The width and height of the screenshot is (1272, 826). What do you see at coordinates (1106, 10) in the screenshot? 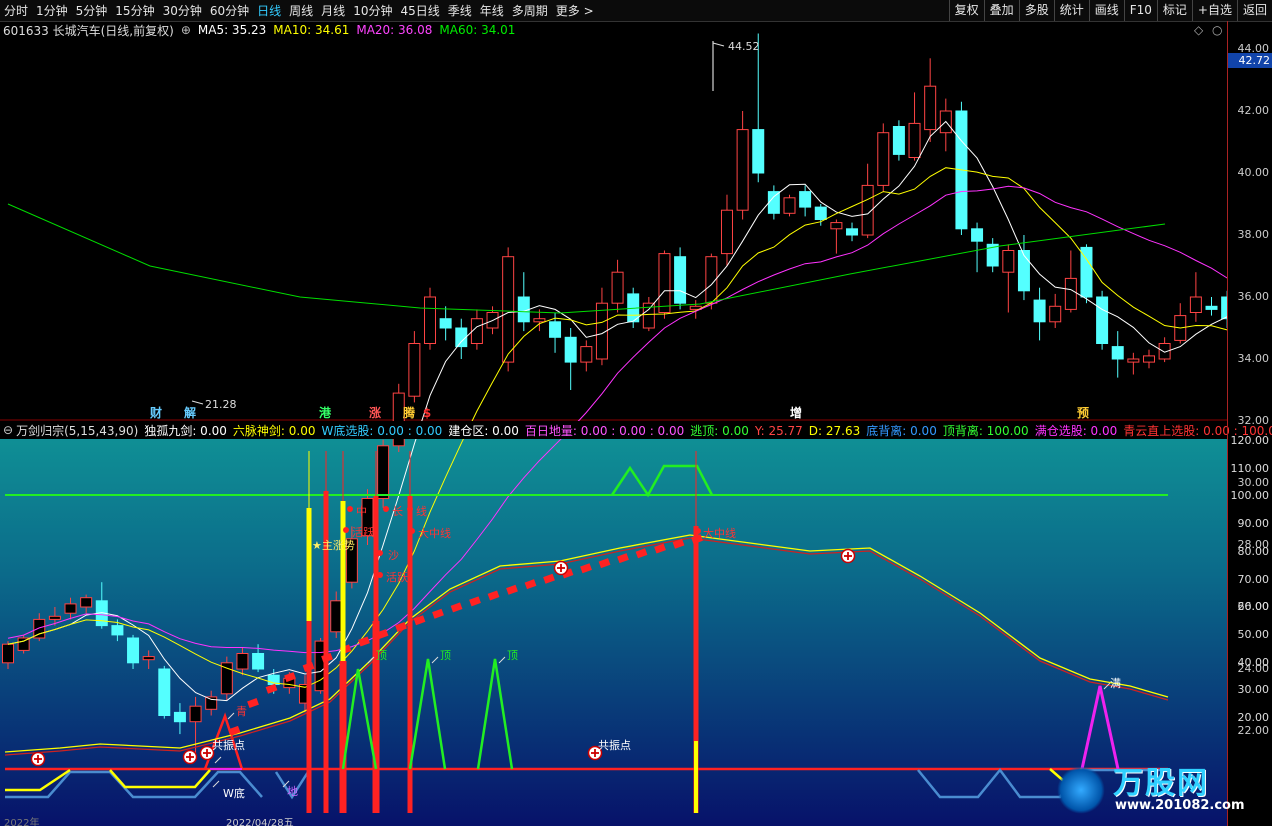
I see `toolbar-button: 画线` at bounding box center [1106, 10].